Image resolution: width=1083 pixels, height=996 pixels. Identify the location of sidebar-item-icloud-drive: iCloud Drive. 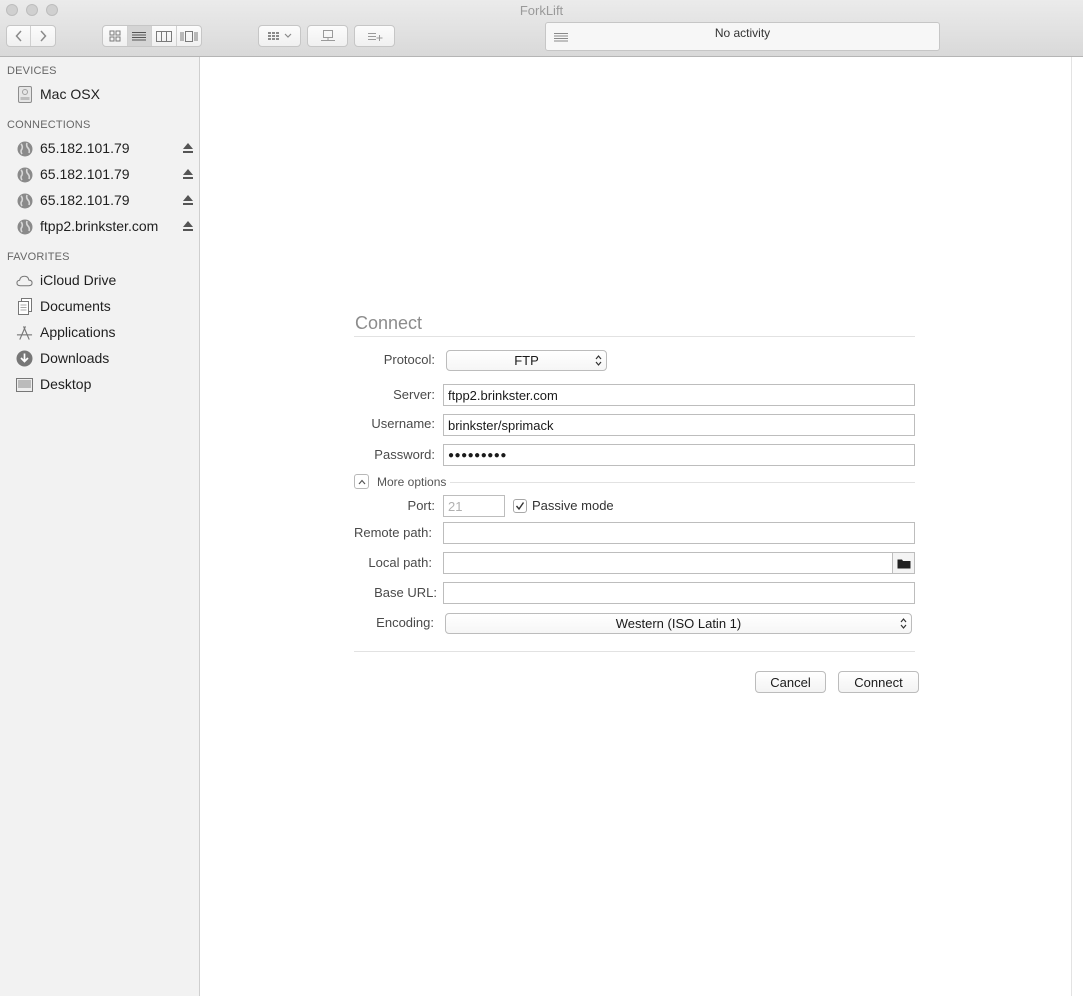
(99, 280).